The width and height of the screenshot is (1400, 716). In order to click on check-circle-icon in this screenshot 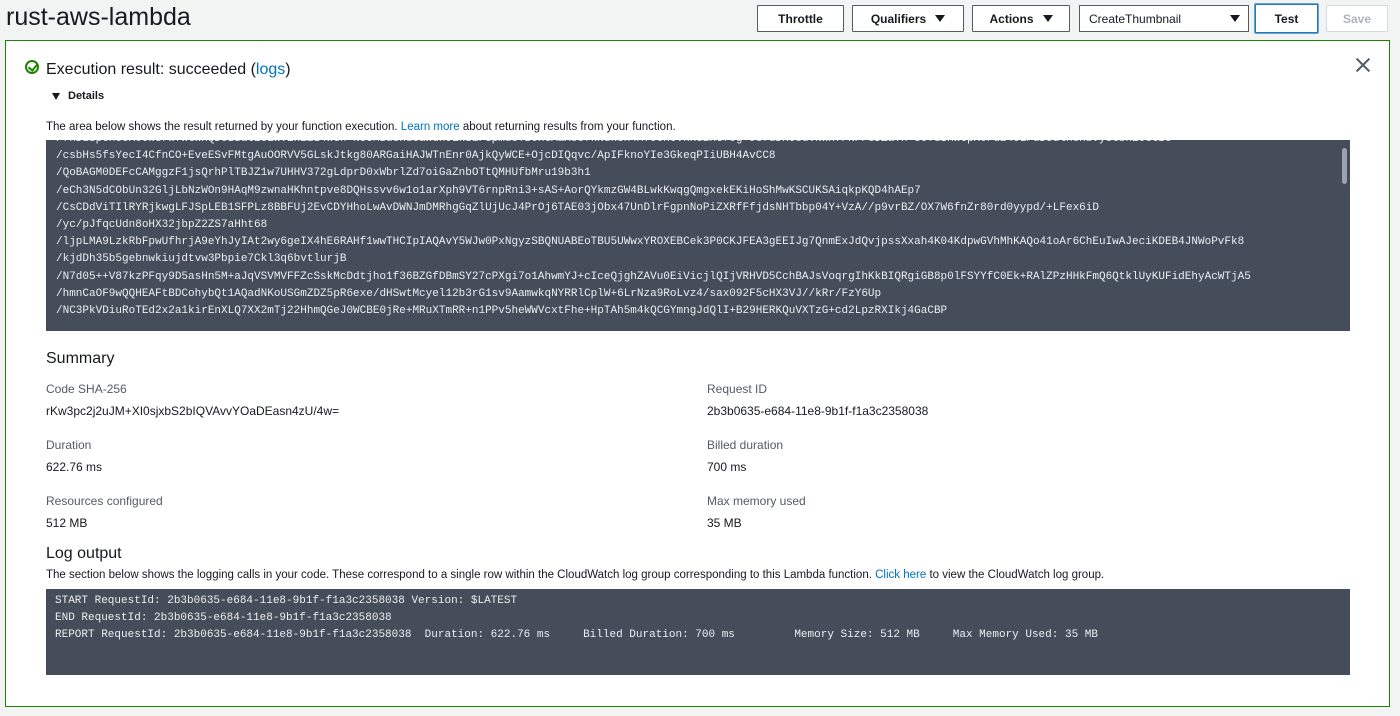, I will do `click(32, 67)`.